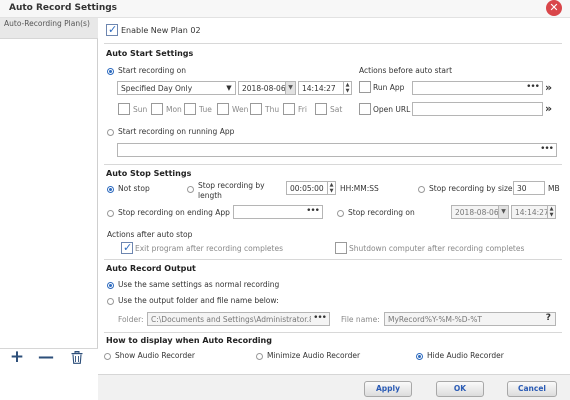 This screenshot has height=400, width=570. I want to click on close-button: ✕, so click(554, 8).